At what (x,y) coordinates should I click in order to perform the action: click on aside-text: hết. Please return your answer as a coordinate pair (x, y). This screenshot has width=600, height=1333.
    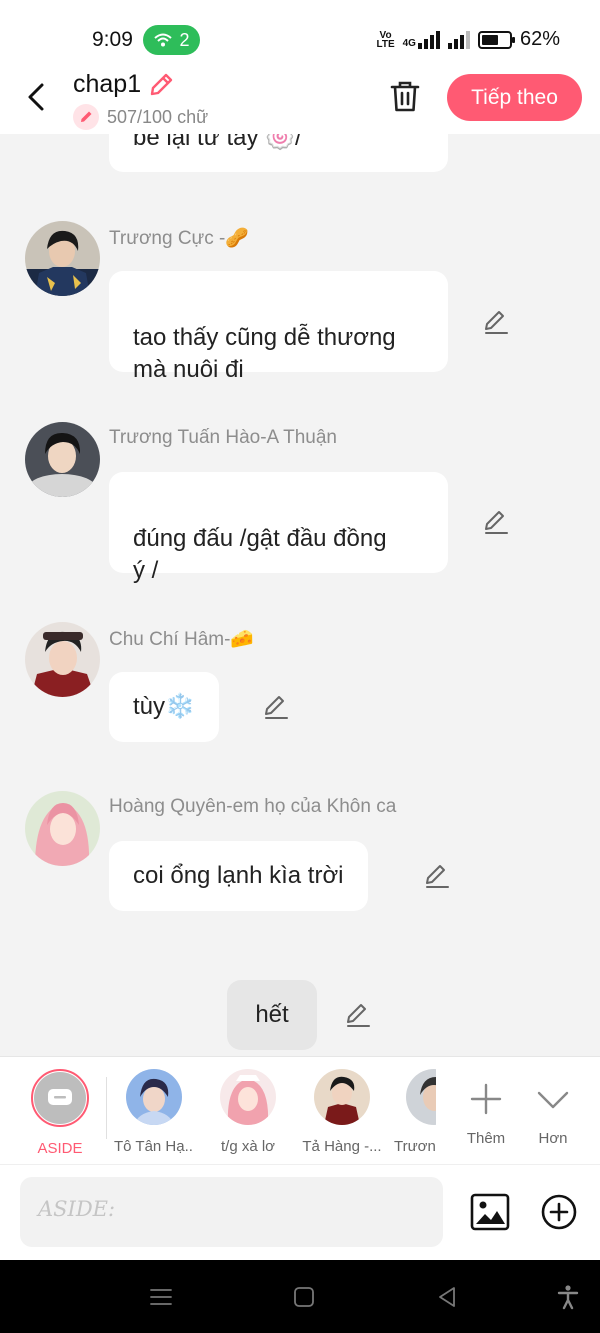
    Looking at the image, I should click on (272, 1014).